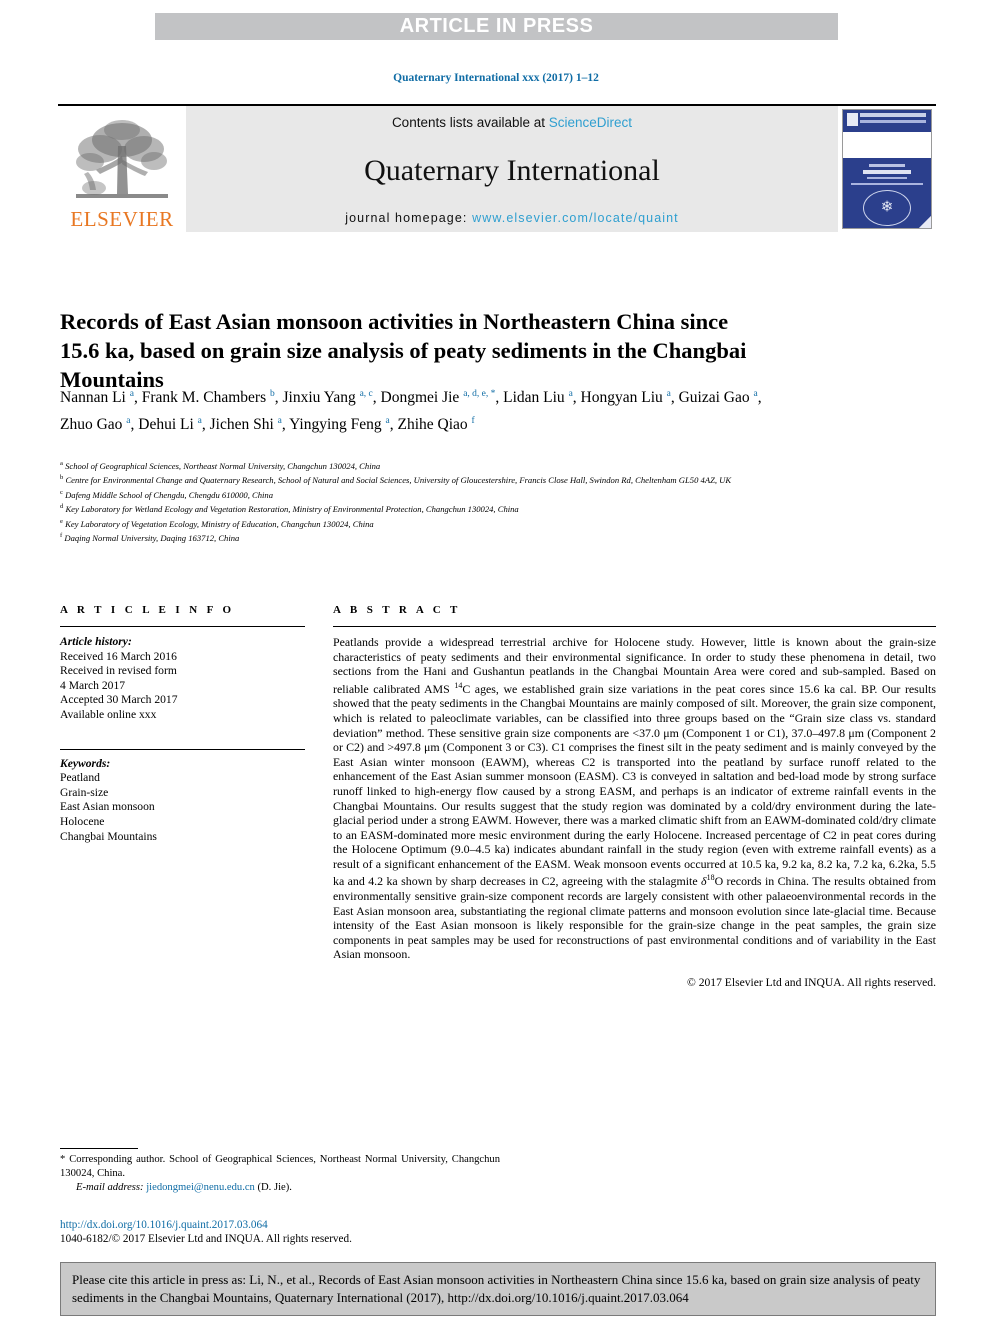 The width and height of the screenshot is (992, 1323). Describe the element at coordinates (634, 626) in the screenshot. I see `abstract-rule` at that location.